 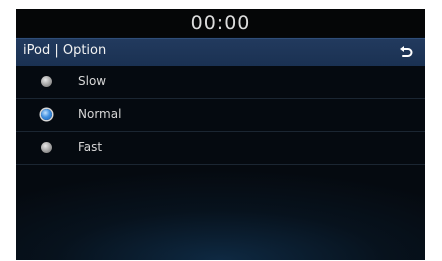 I want to click on radio-button-selected, so click(x=46, y=114).